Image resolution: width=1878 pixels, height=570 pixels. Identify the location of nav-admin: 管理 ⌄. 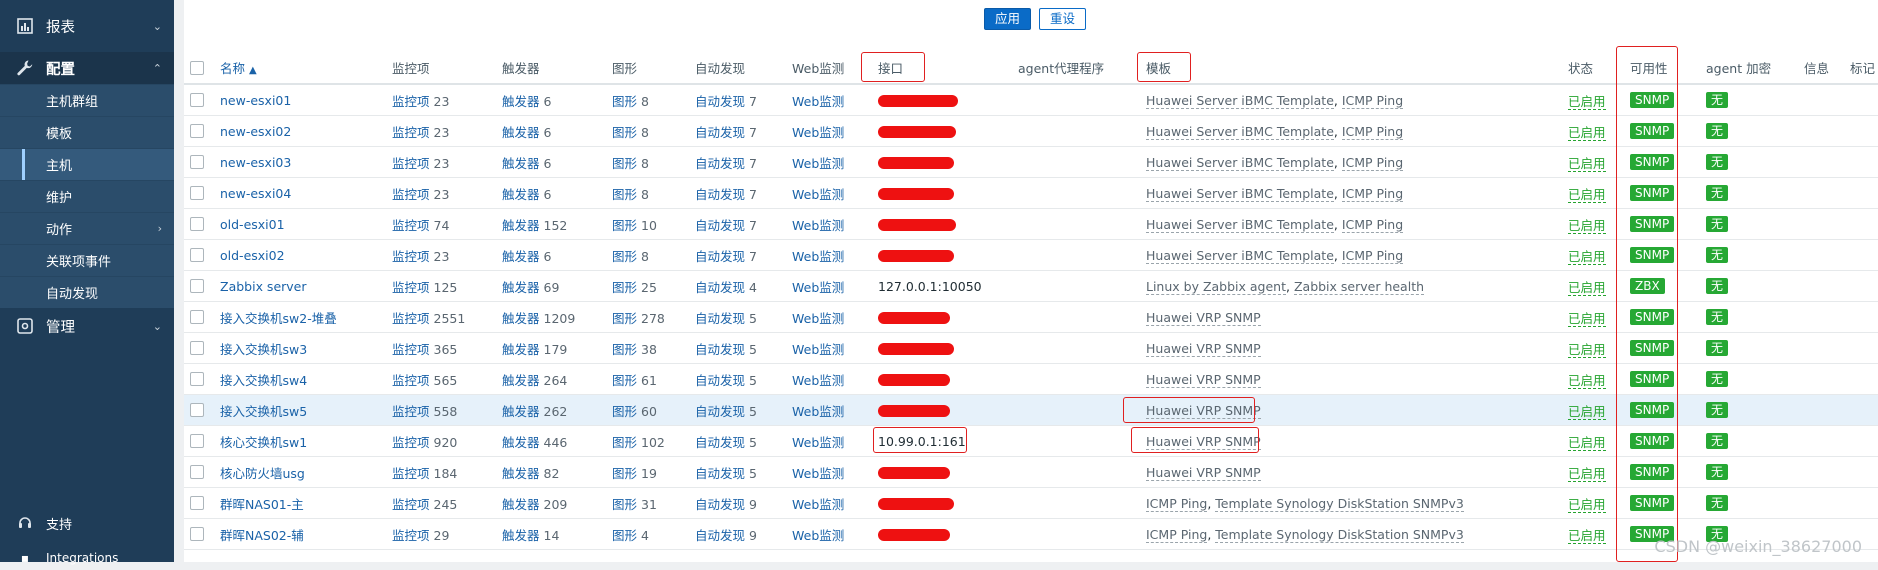
(87, 326).